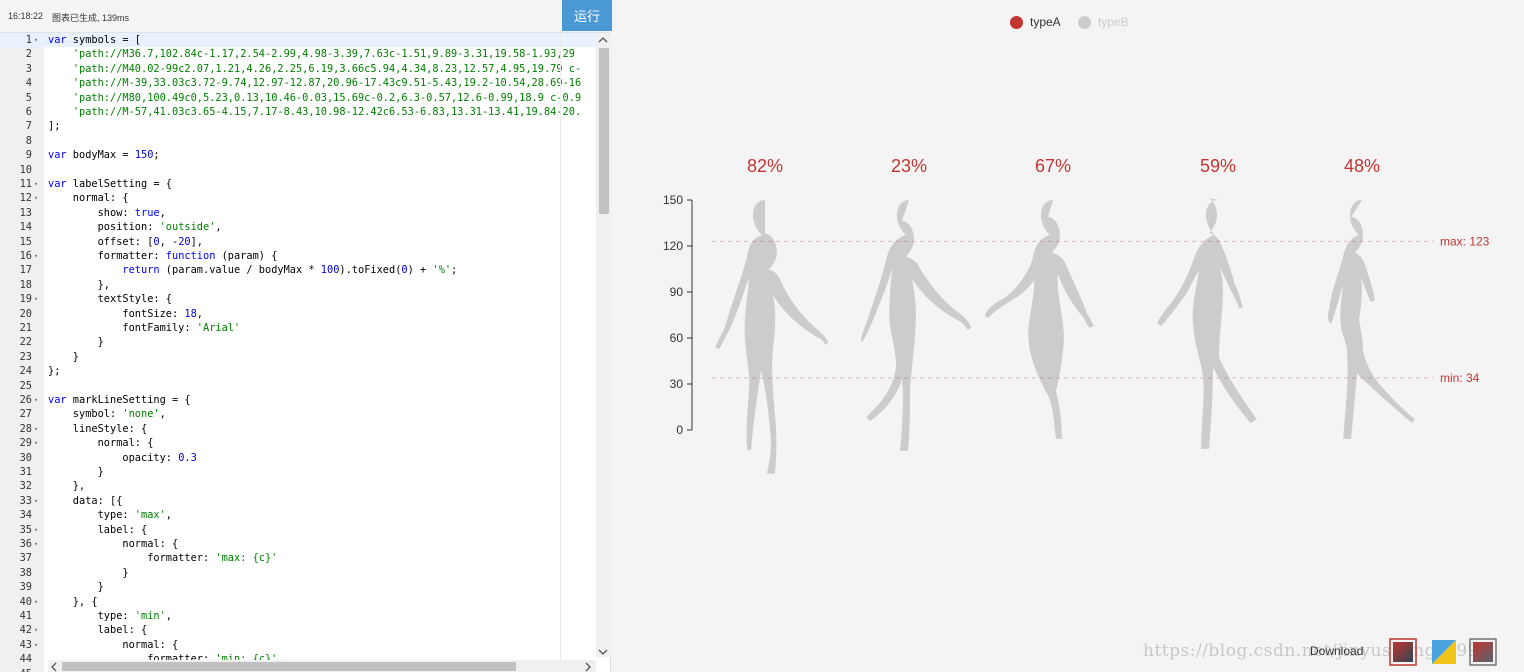  Describe the element at coordinates (305, 256) in the screenshot. I see `code-line: 16 ▾ formatter: function (param) {` at that location.